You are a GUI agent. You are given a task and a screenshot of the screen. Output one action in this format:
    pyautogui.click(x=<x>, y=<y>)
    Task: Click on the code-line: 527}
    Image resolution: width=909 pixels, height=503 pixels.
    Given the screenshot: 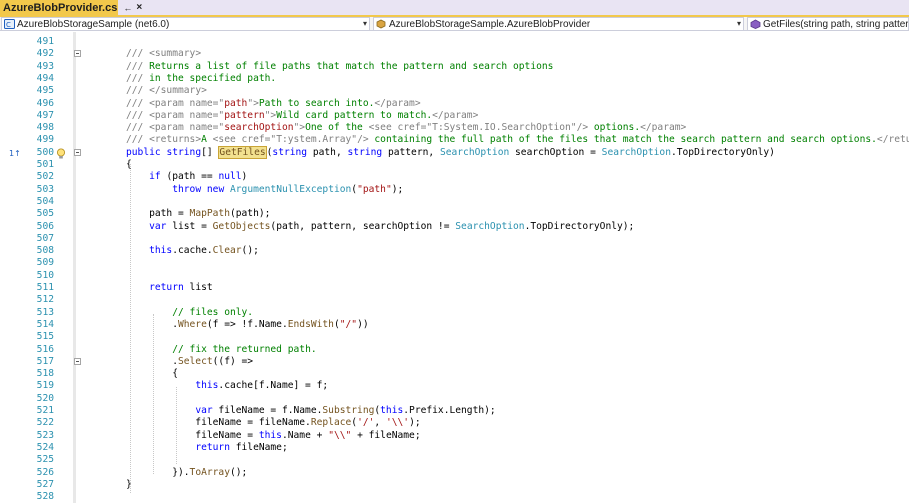 What is the action you would take?
    pyautogui.click(x=454, y=485)
    